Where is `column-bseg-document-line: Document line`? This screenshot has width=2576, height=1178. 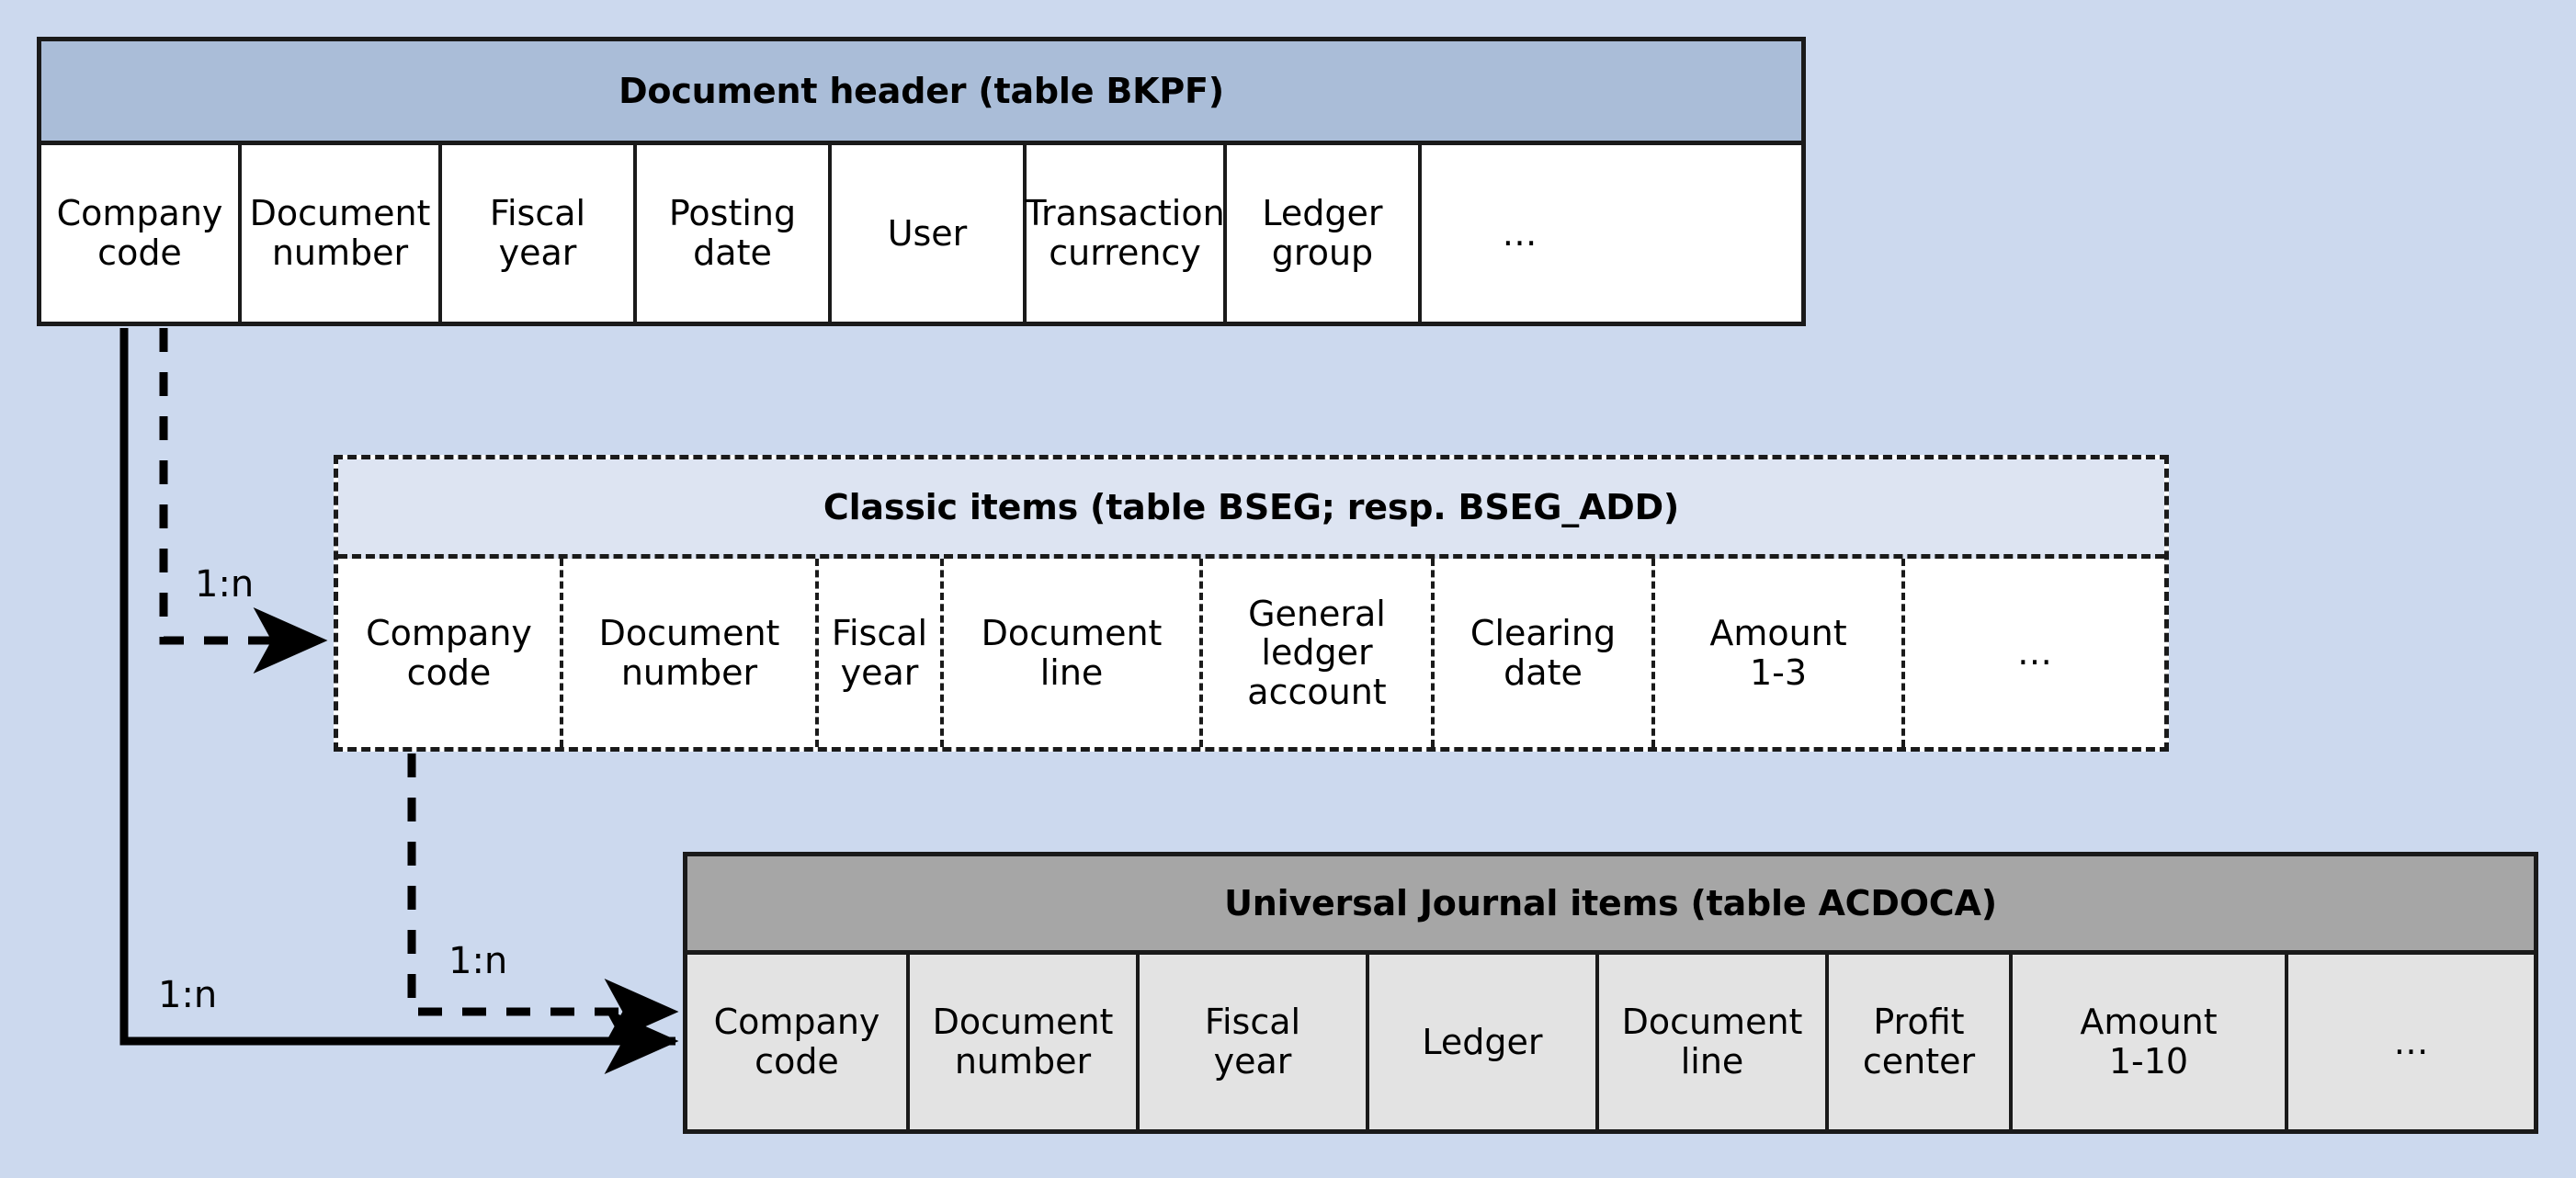
column-bseg-document-line: Document line is located at coordinates (1073, 653).